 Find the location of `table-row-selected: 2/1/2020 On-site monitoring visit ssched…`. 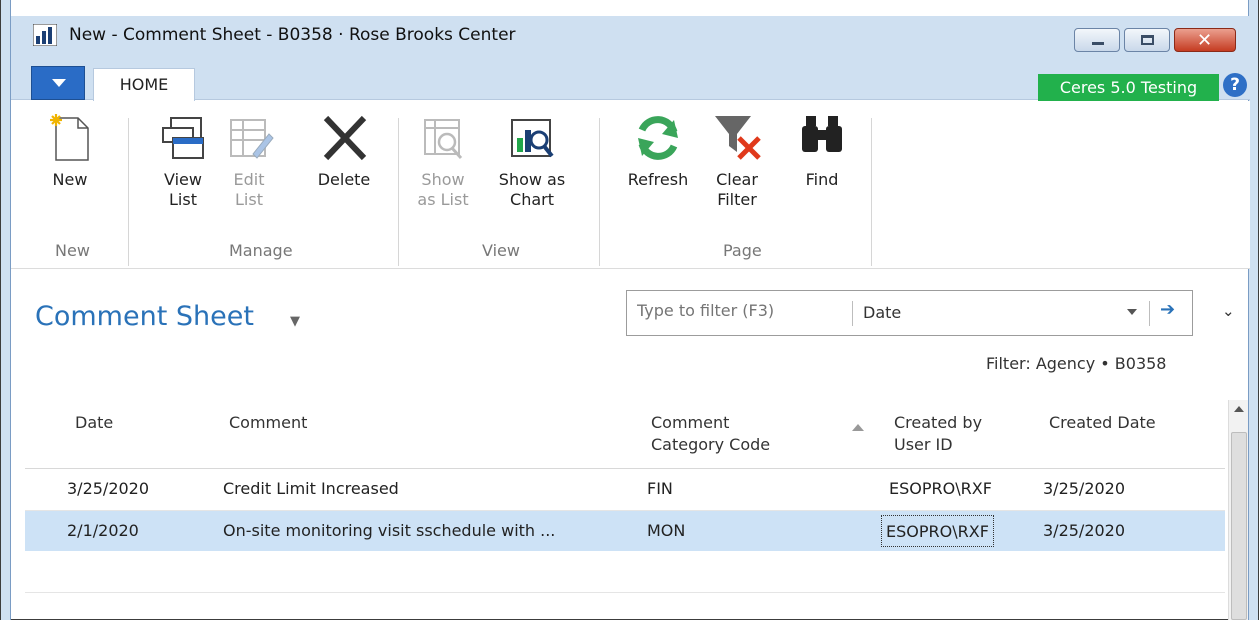

table-row-selected: 2/1/2020 On-site monitoring visit ssched… is located at coordinates (625, 531).